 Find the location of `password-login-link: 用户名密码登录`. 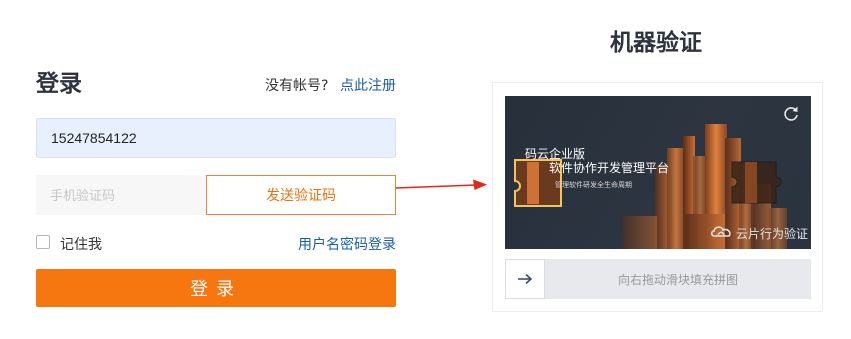

password-login-link: 用户名密码登录 is located at coordinates (347, 244).